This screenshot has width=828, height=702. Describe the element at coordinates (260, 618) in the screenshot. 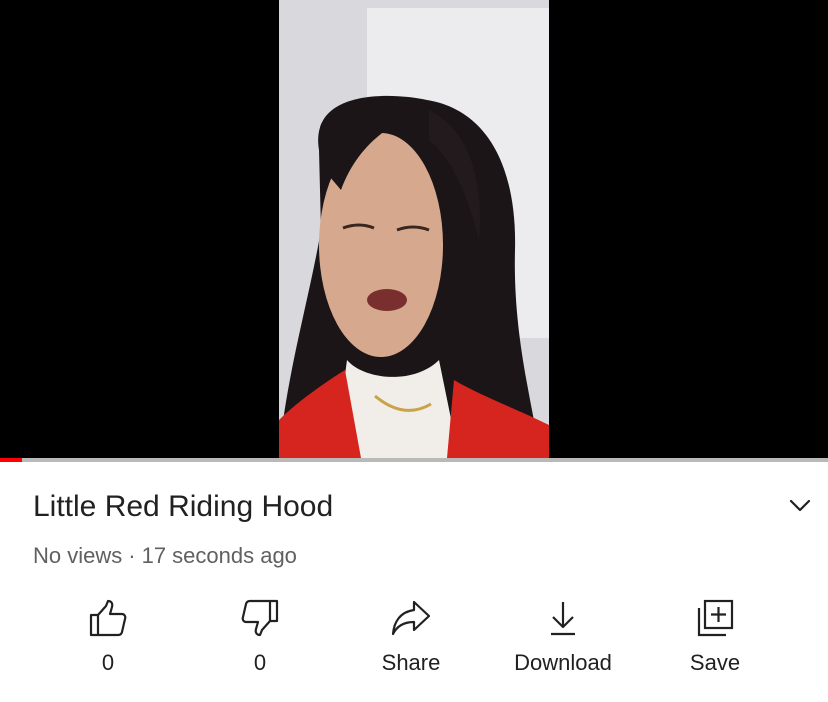

I see `thumbs-down-icon` at that location.